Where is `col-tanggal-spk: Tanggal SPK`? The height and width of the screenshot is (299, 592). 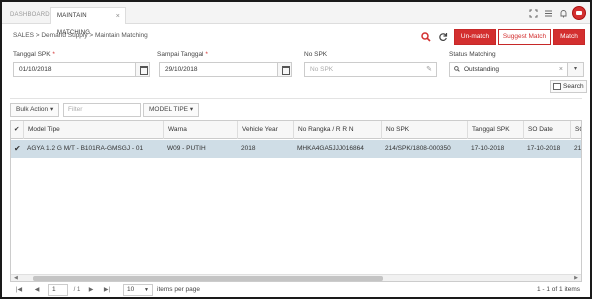
col-tanggal-spk: Tanggal SPK is located at coordinates (495, 130).